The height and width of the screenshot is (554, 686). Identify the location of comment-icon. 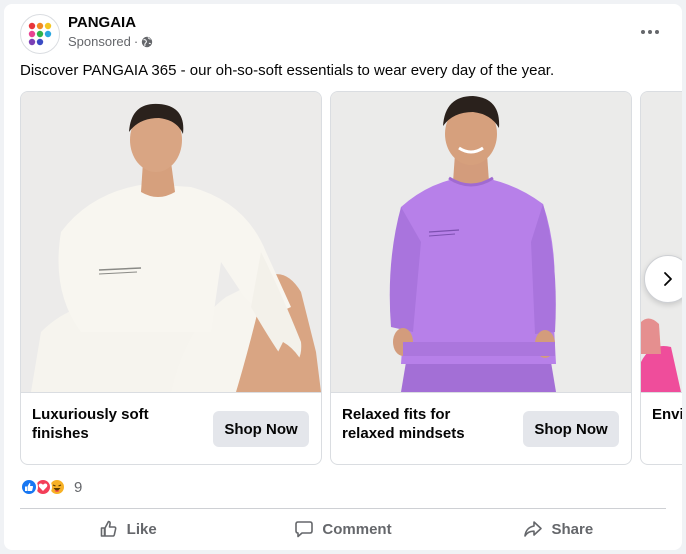
(304, 529).